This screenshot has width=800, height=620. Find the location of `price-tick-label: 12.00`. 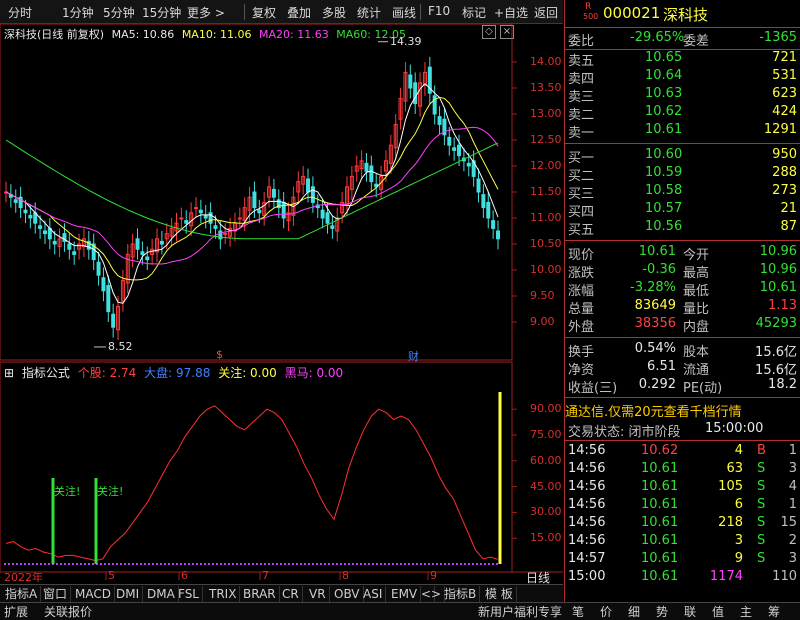

price-tick-label: 12.00 is located at coordinates (546, 165).